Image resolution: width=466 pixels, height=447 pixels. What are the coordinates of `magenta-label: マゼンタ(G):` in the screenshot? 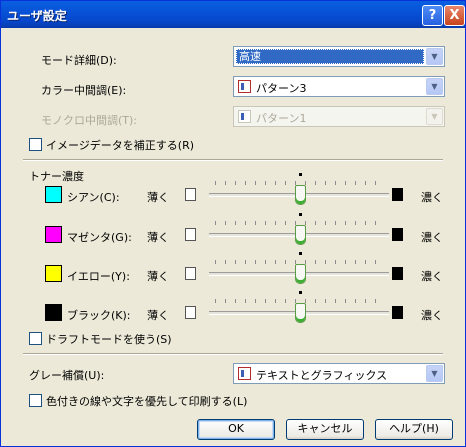 It's located at (99, 237).